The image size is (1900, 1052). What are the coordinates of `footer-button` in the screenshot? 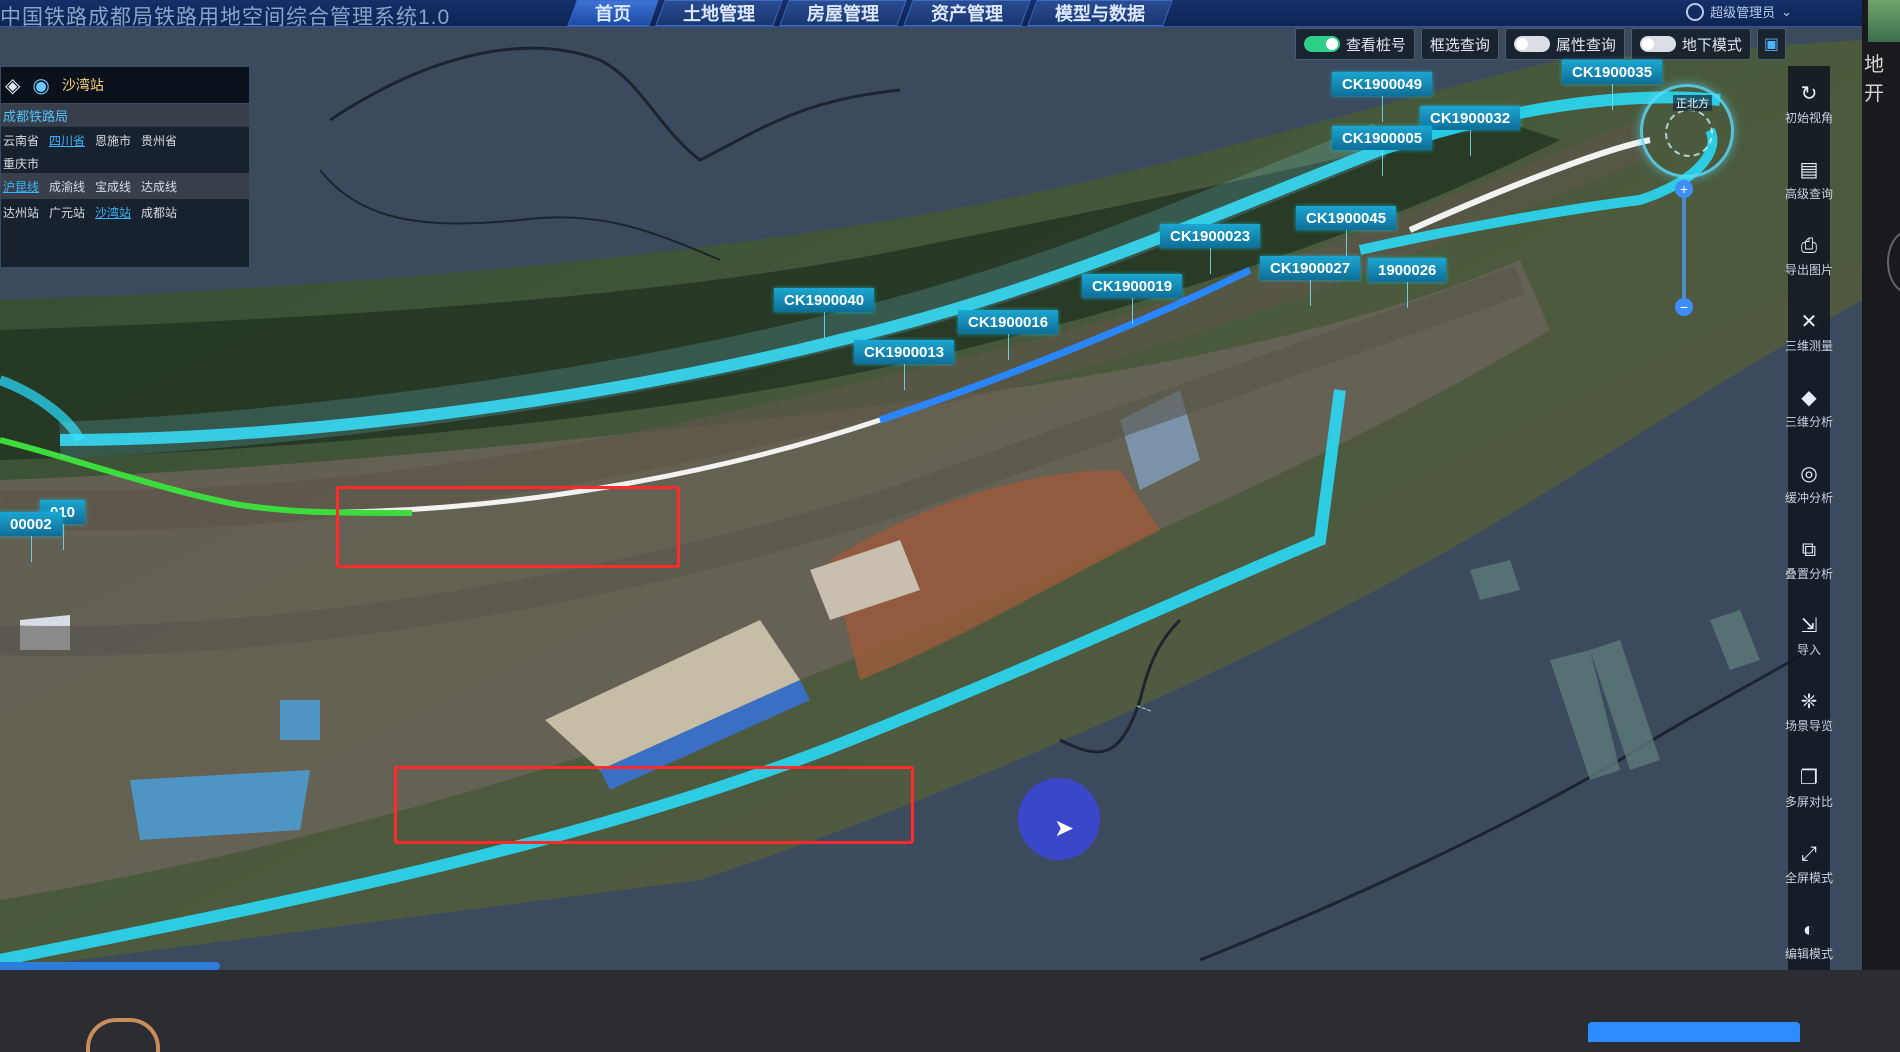 It's located at (1694, 1032).